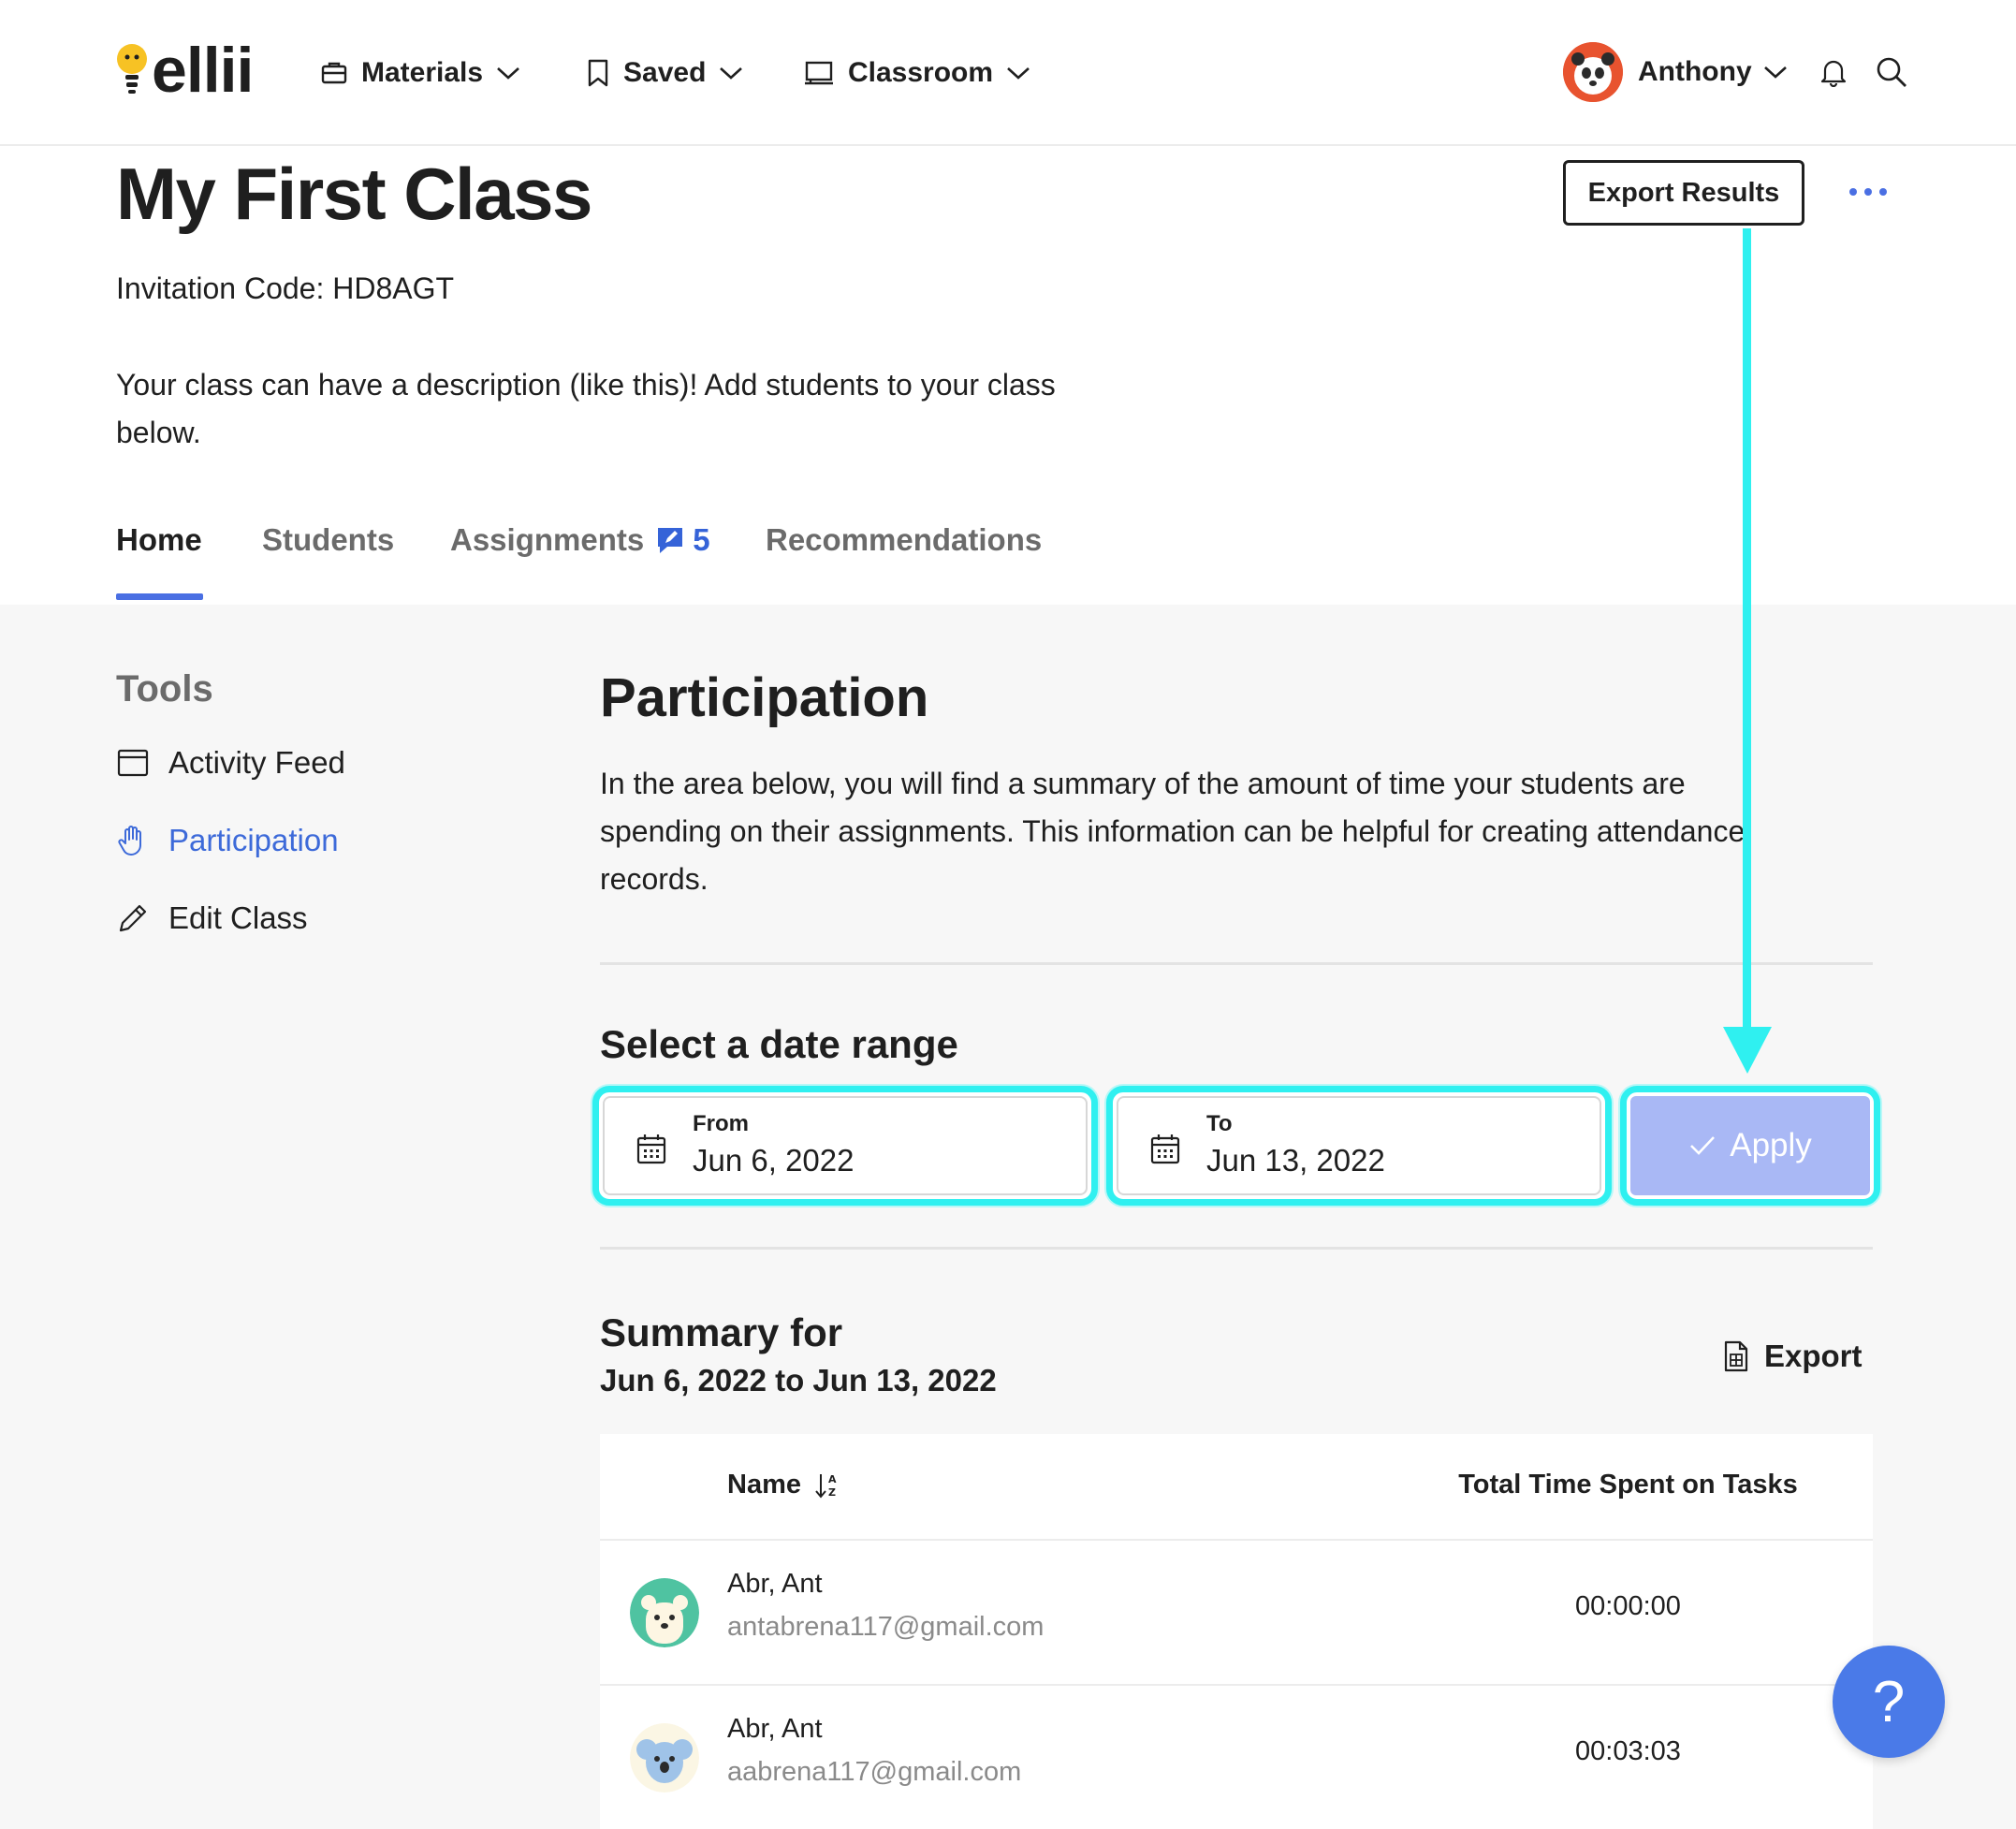 The height and width of the screenshot is (1829, 2016). Describe the element at coordinates (1813, 1356) in the screenshot. I see `export-label: Export` at that location.